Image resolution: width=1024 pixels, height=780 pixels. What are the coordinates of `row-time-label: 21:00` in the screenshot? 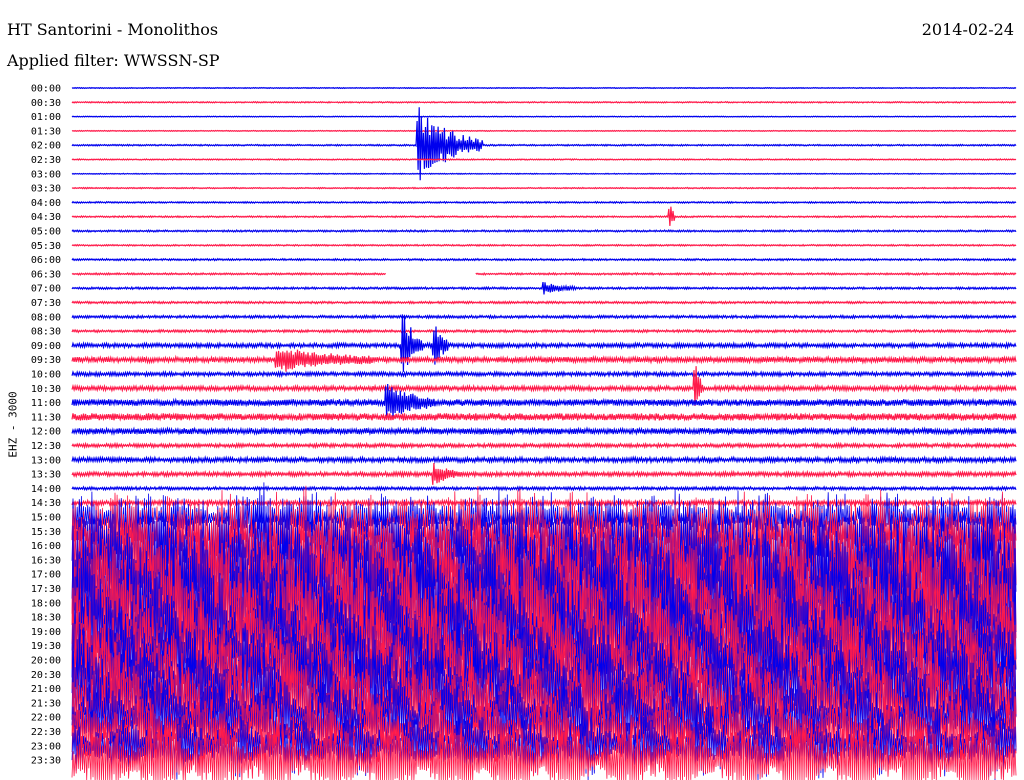 It's located at (46, 689).